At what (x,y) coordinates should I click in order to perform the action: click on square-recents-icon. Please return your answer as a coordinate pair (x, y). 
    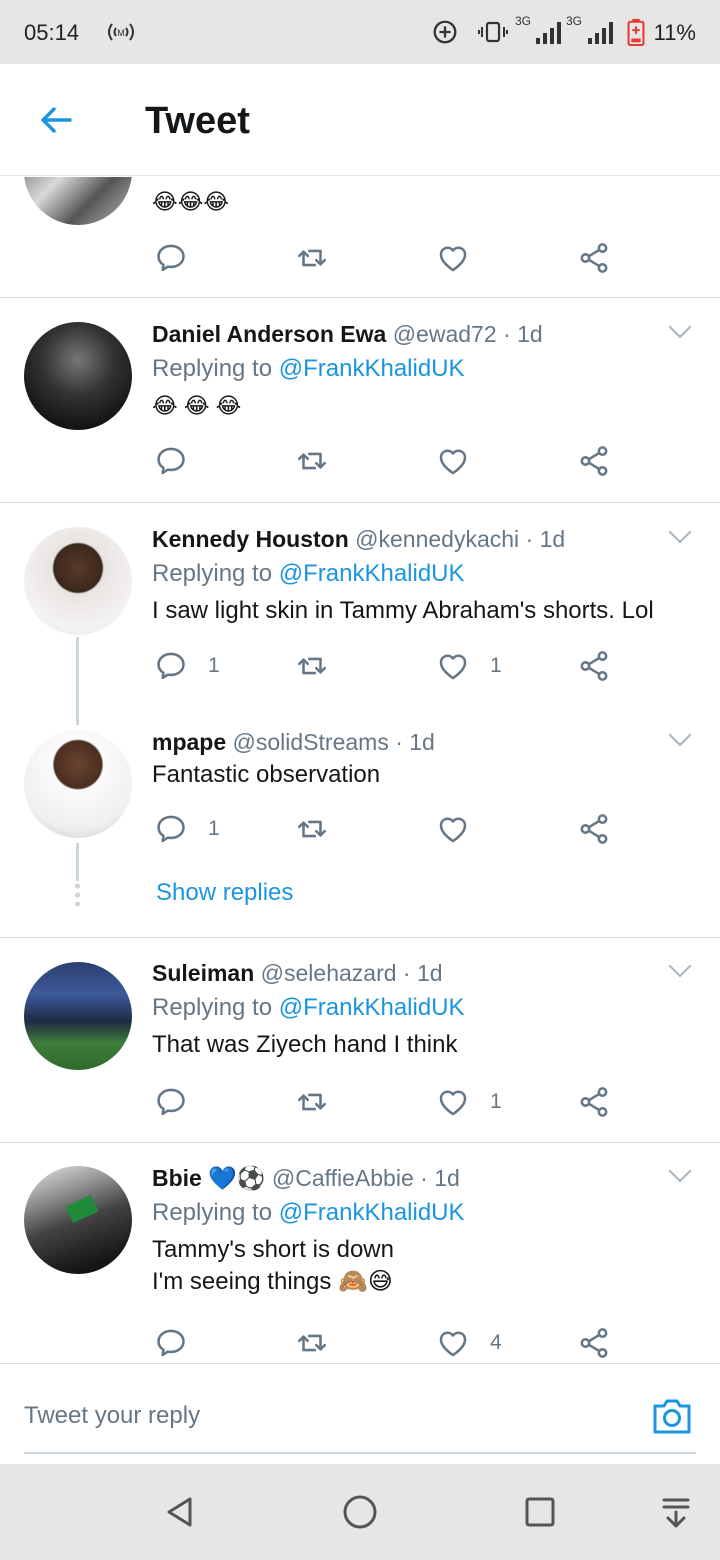
    Looking at the image, I should click on (540, 1512).